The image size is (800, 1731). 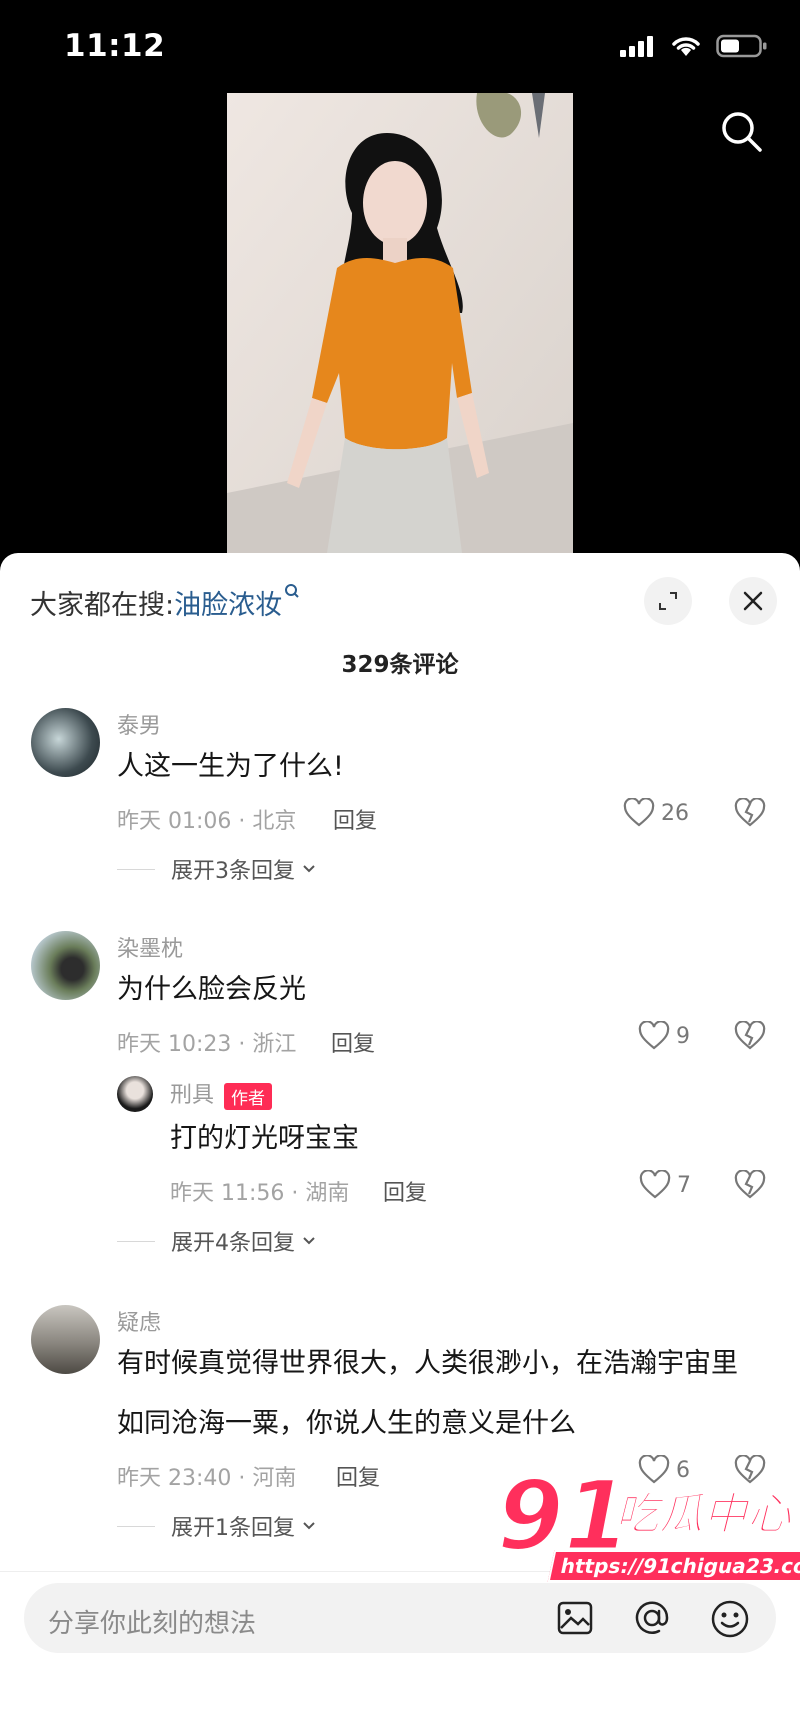 I want to click on at-icon, so click(x=652, y=1618).